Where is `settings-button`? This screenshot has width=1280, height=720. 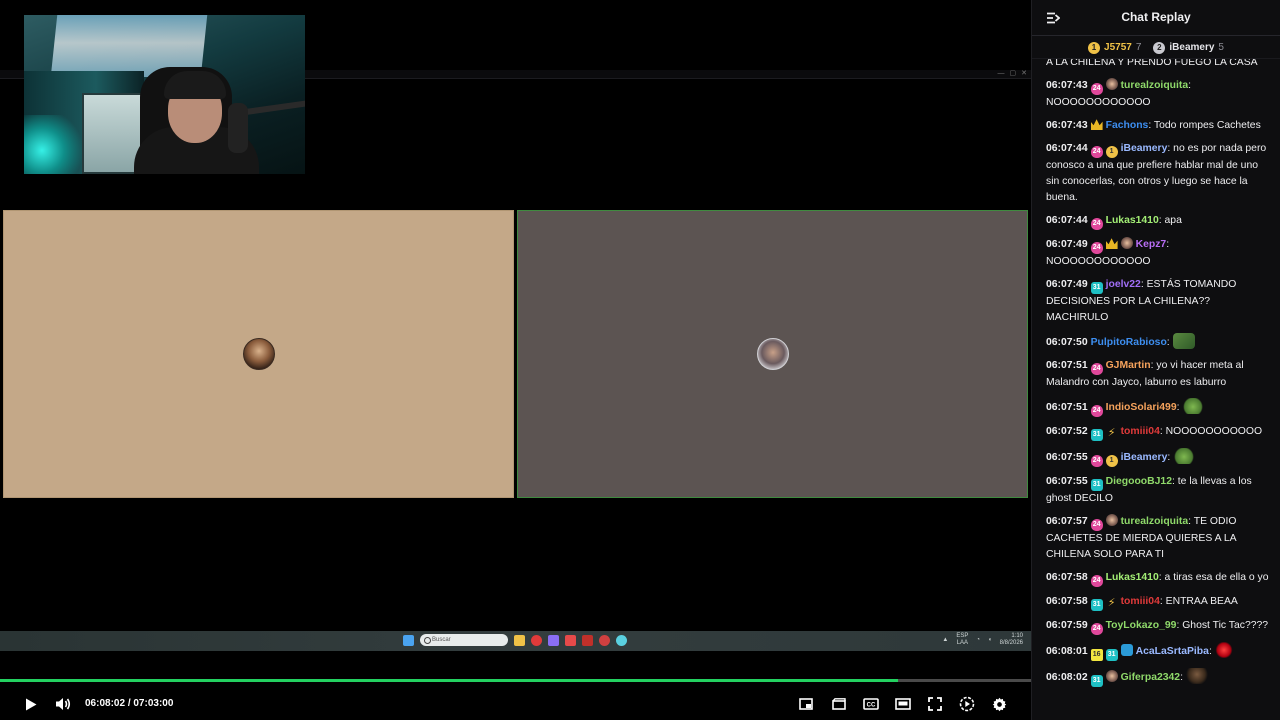
settings-button is located at coordinates (999, 704).